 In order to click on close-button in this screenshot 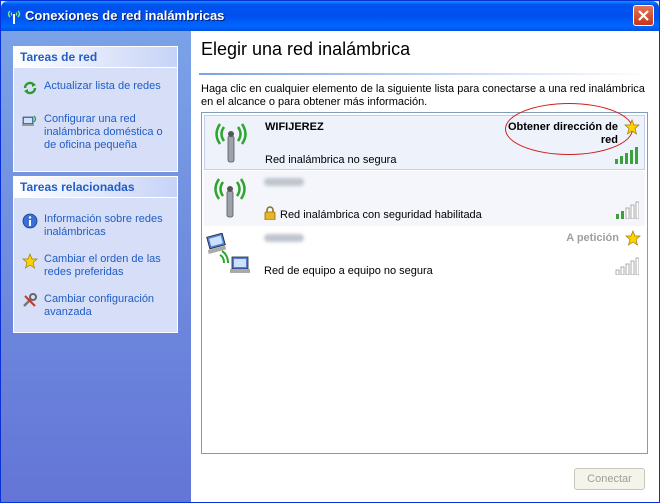, I will do `click(643, 15)`.